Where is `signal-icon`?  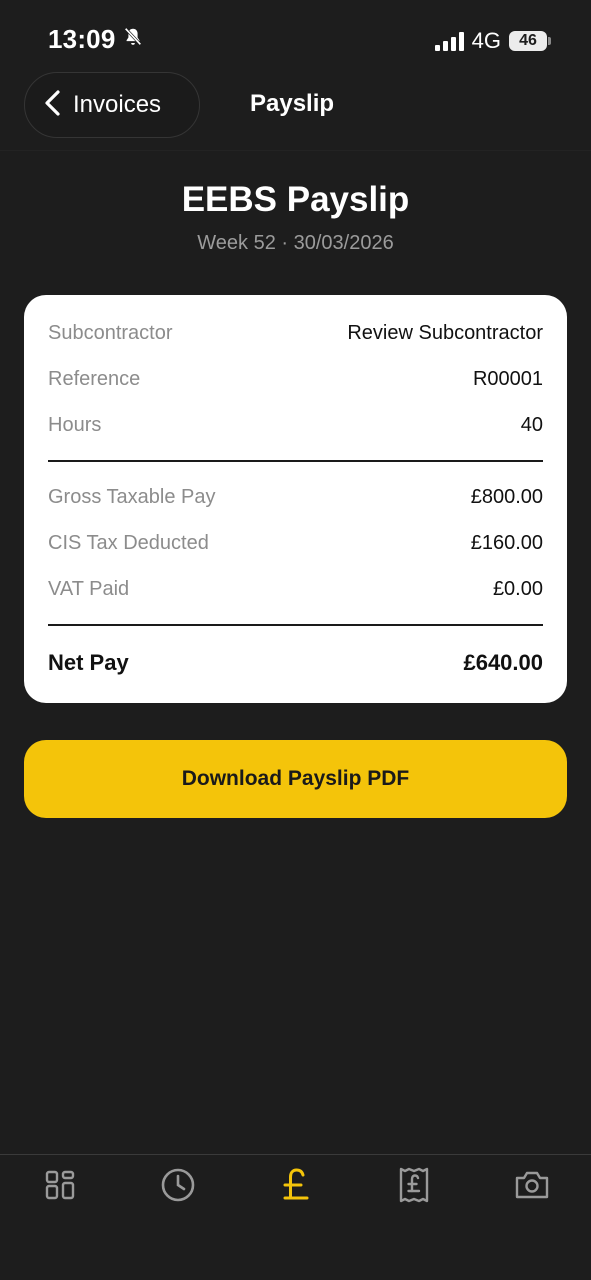
signal-icon is located at coordinates (449, 41).